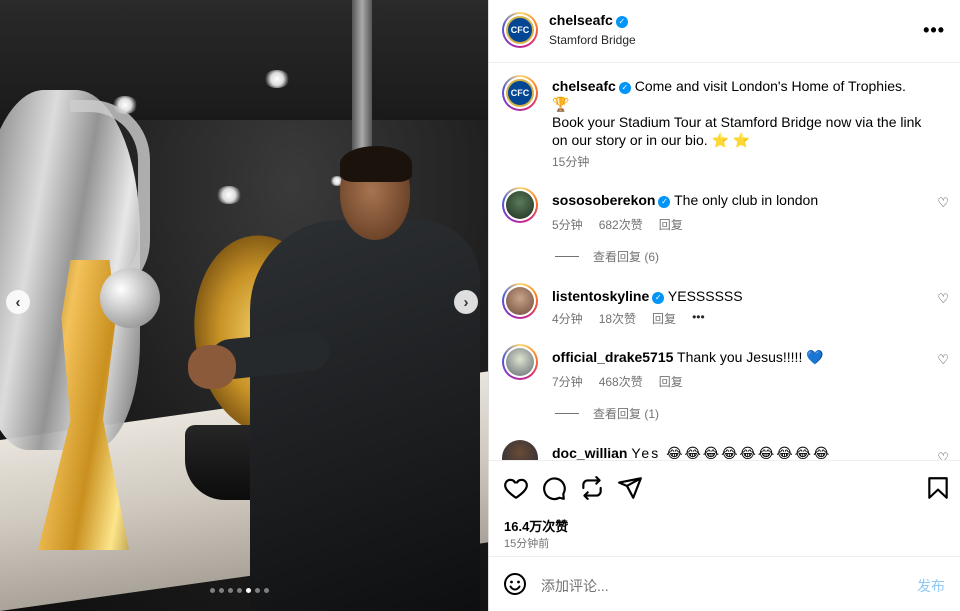 This screenshot has width=960, height=611. Describe the element at coordinates (746, 200) in the screenshot. I see `comment-text: The only club in london` at that location.